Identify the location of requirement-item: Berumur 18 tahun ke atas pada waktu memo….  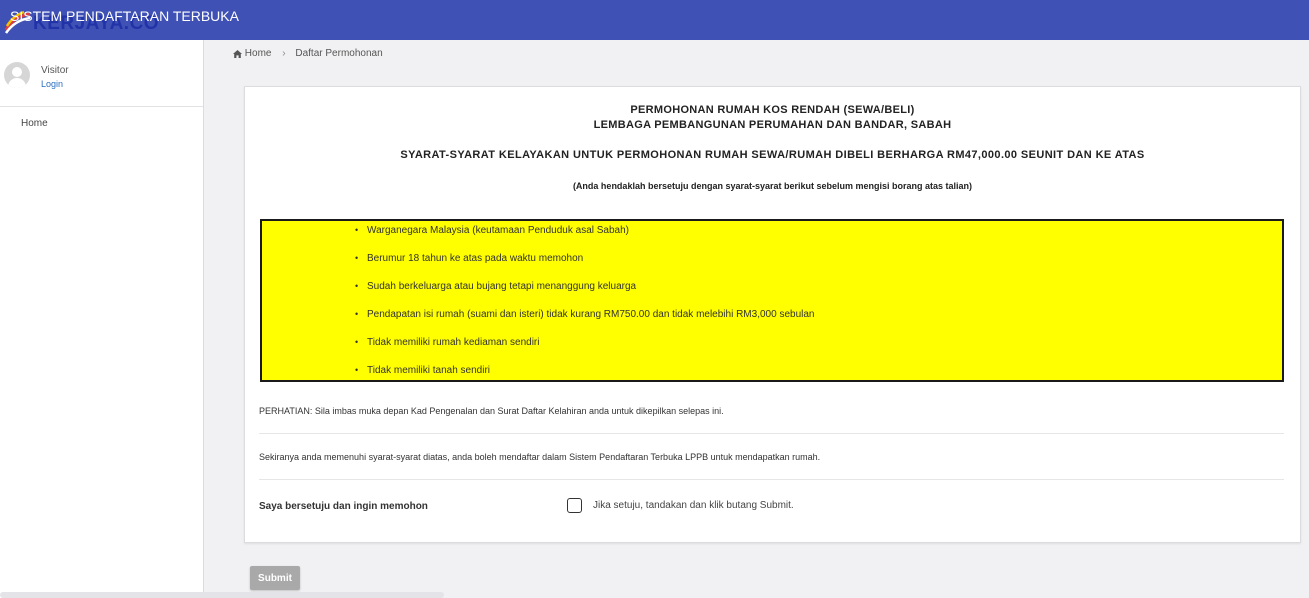
(469, 258).